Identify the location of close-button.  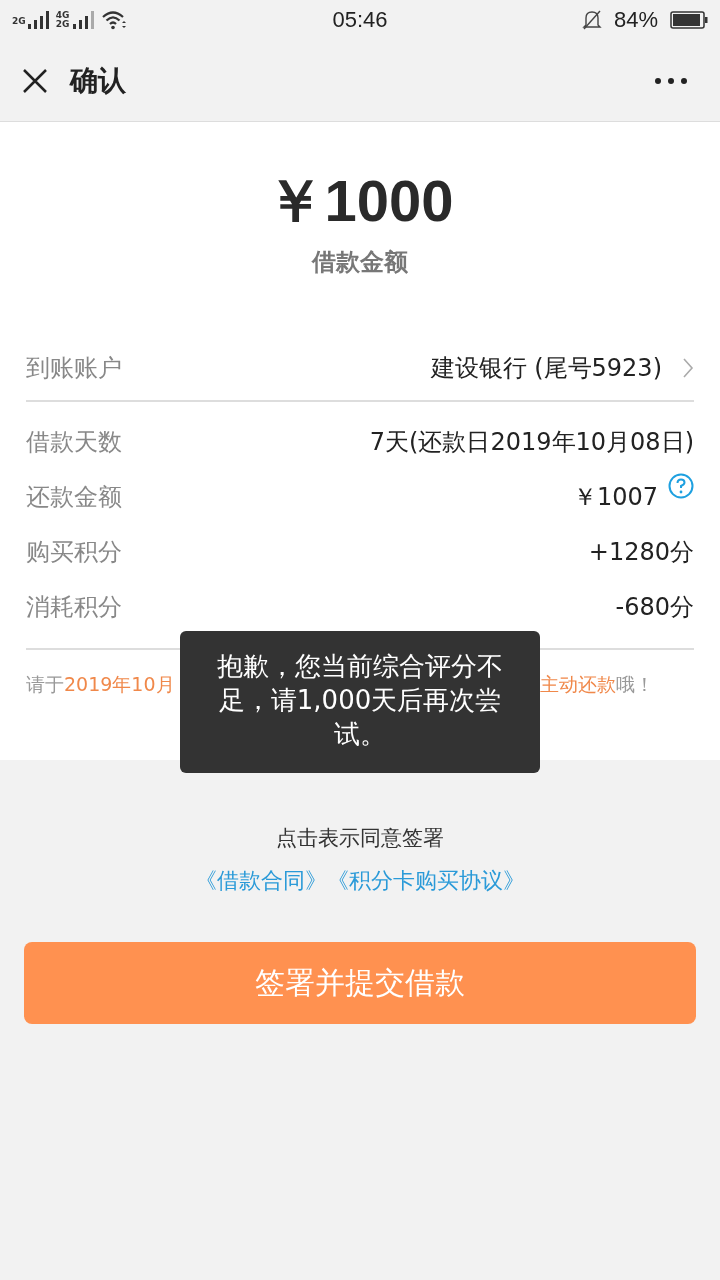
(35, 80).